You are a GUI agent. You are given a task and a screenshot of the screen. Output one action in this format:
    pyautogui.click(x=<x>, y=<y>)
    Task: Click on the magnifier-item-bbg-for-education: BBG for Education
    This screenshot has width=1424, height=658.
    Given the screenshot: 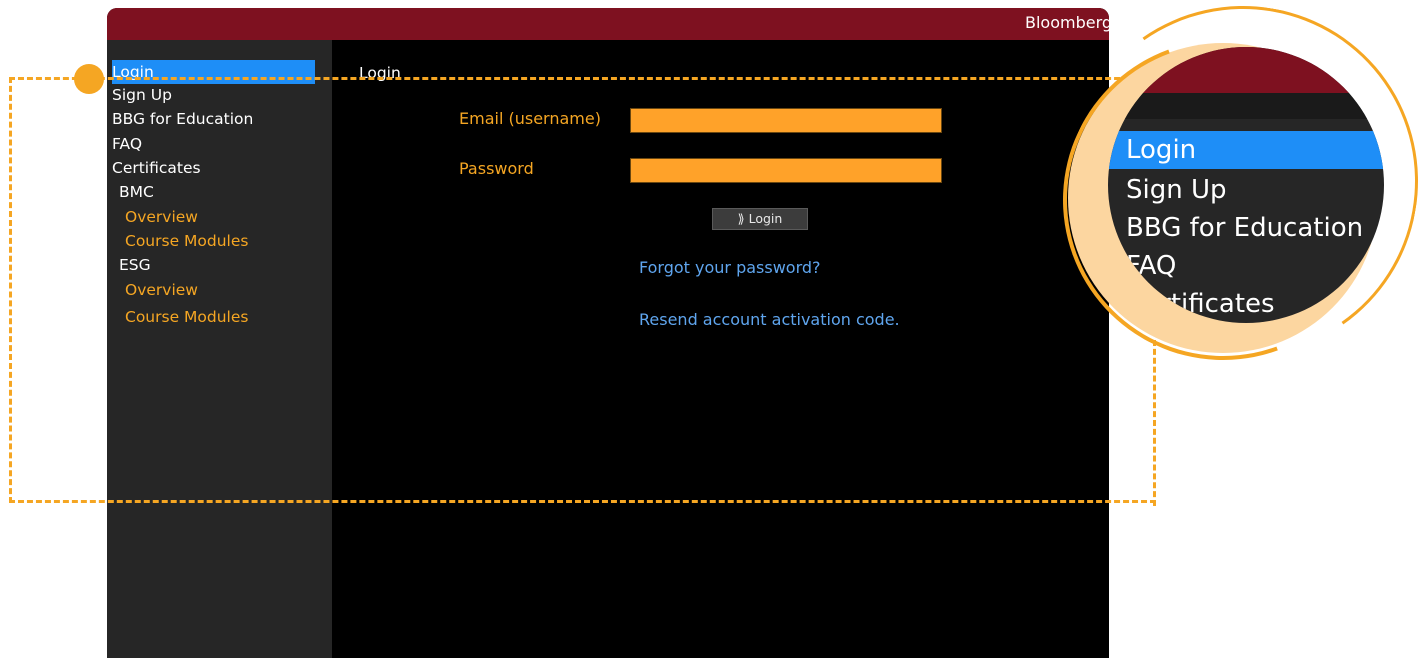 What is the action you would take?
    pyautogui.click(x=1245, y=228)
    